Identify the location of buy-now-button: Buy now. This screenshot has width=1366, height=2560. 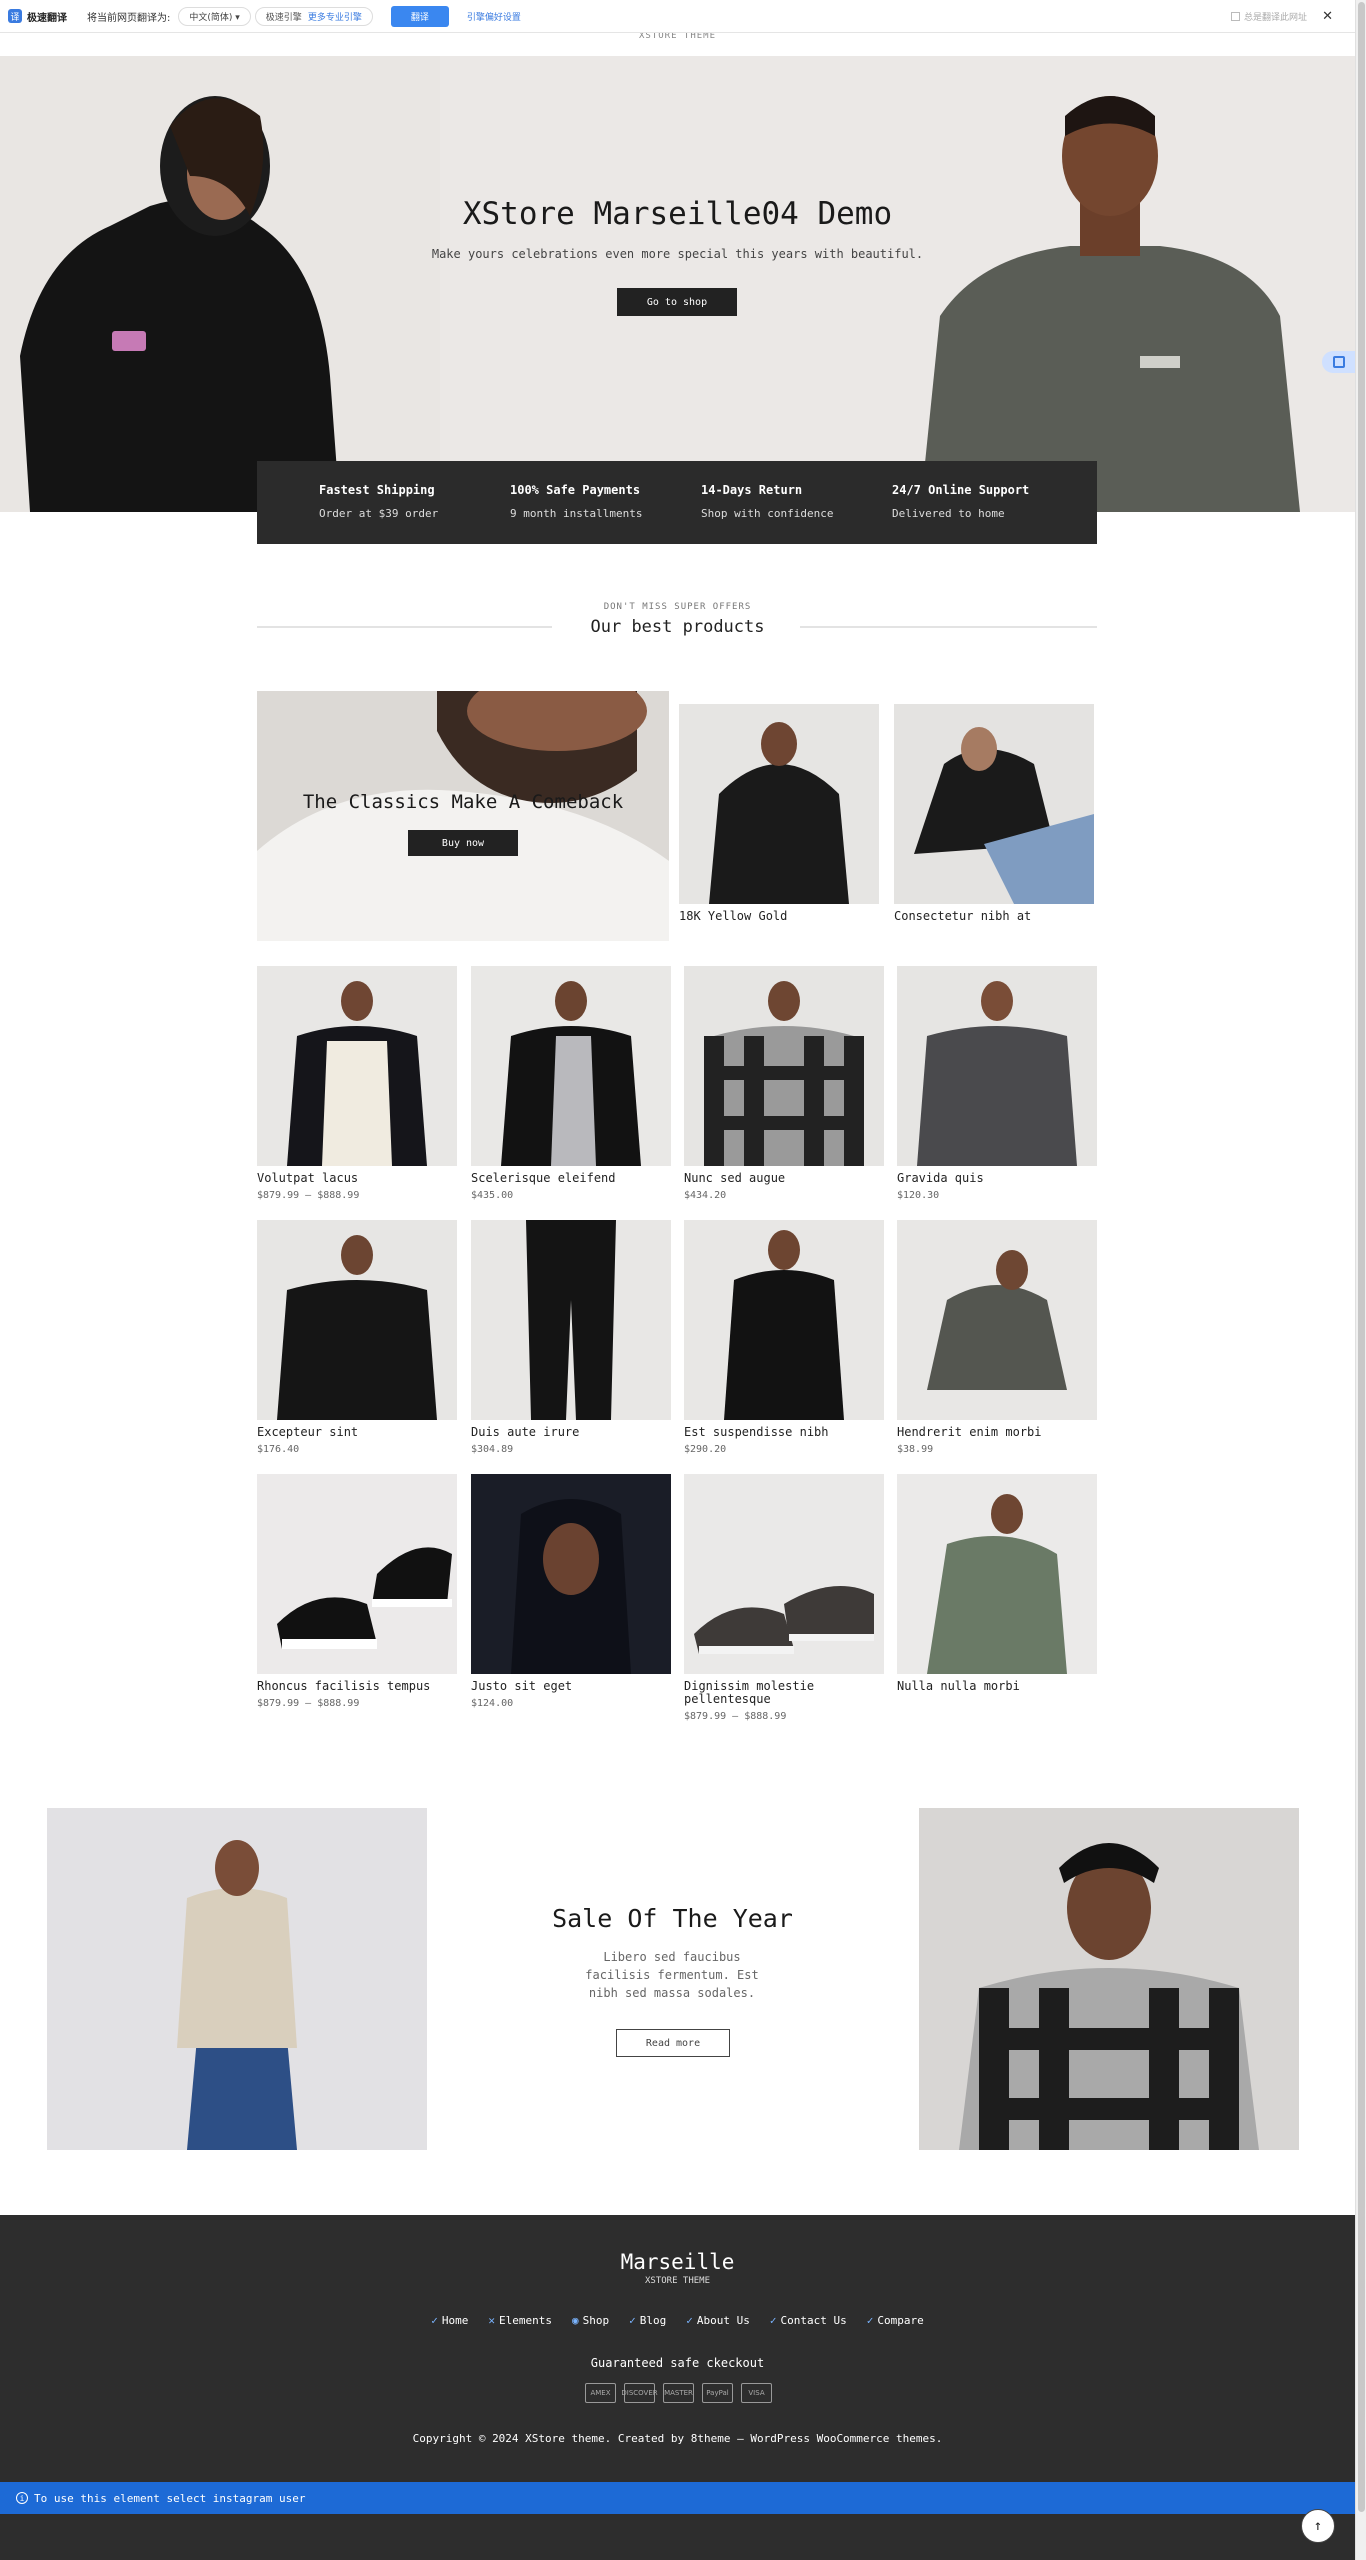
(463, 843).